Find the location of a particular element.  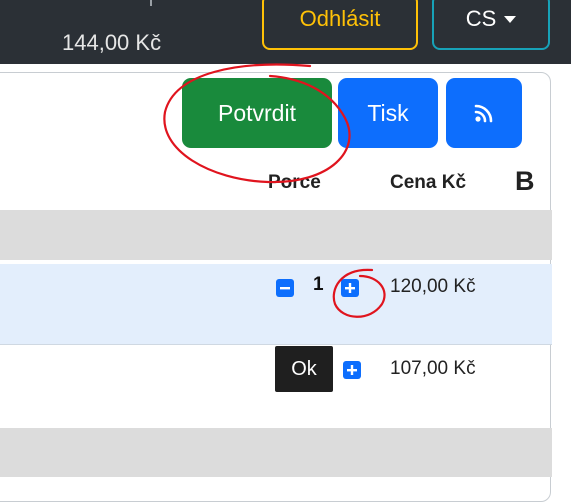

column-header-portion: Porce is located at coordinates (294, 183).